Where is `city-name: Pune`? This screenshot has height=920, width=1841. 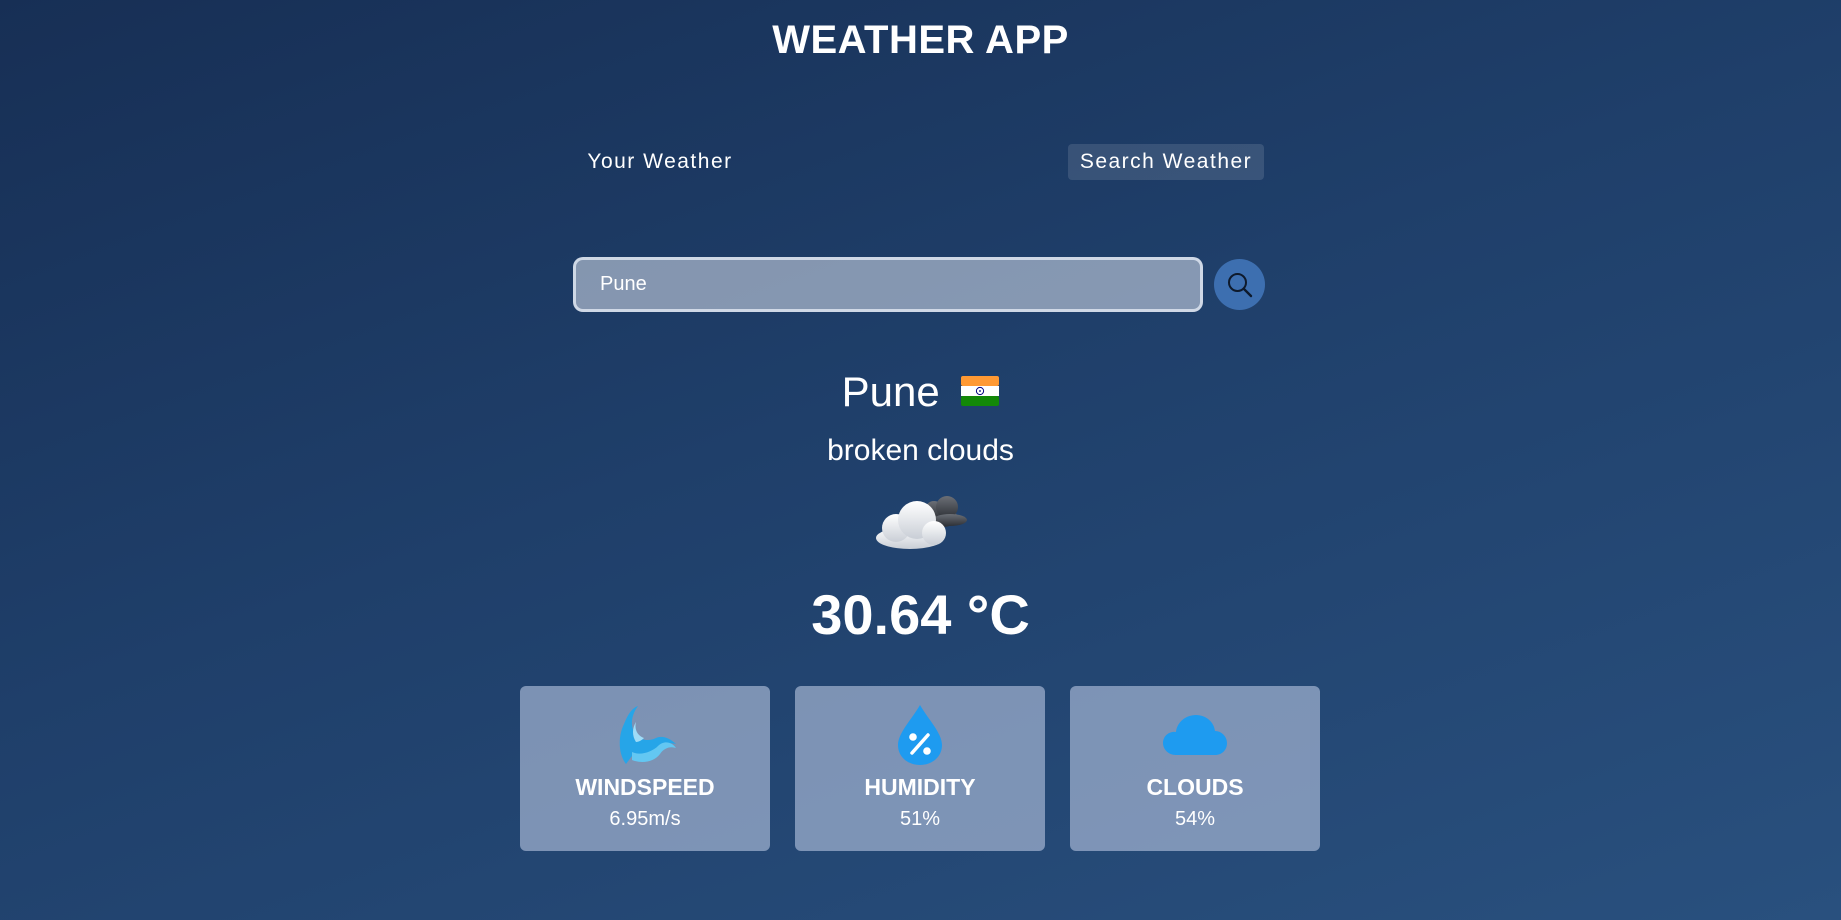 city-name: Pune is located at coordinates (890, 391).